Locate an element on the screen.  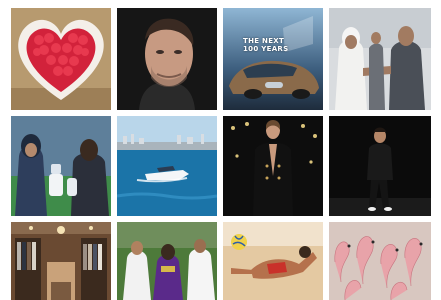
image-tile-man-portrait is located at coordinates (167, 59).